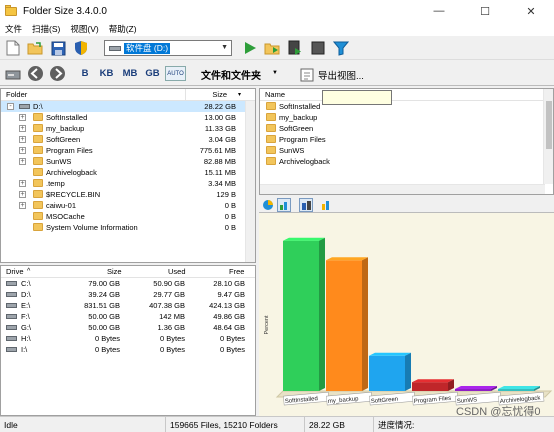  What do you see at coordinates (250, 181) in the screenshot?
I see `folder-tree-scrollbar` at bounding box center [250, 181].